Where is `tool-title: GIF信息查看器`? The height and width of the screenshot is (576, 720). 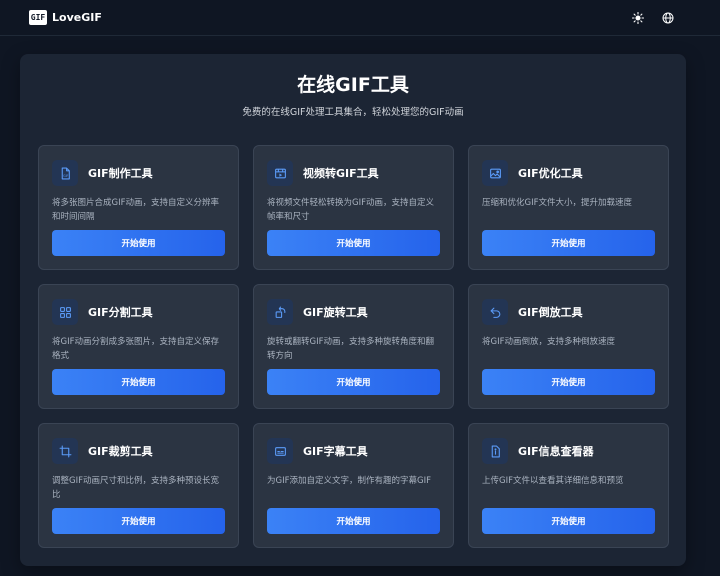 tool-title: GIF信息查看器 is located at coordinates (556, 451).